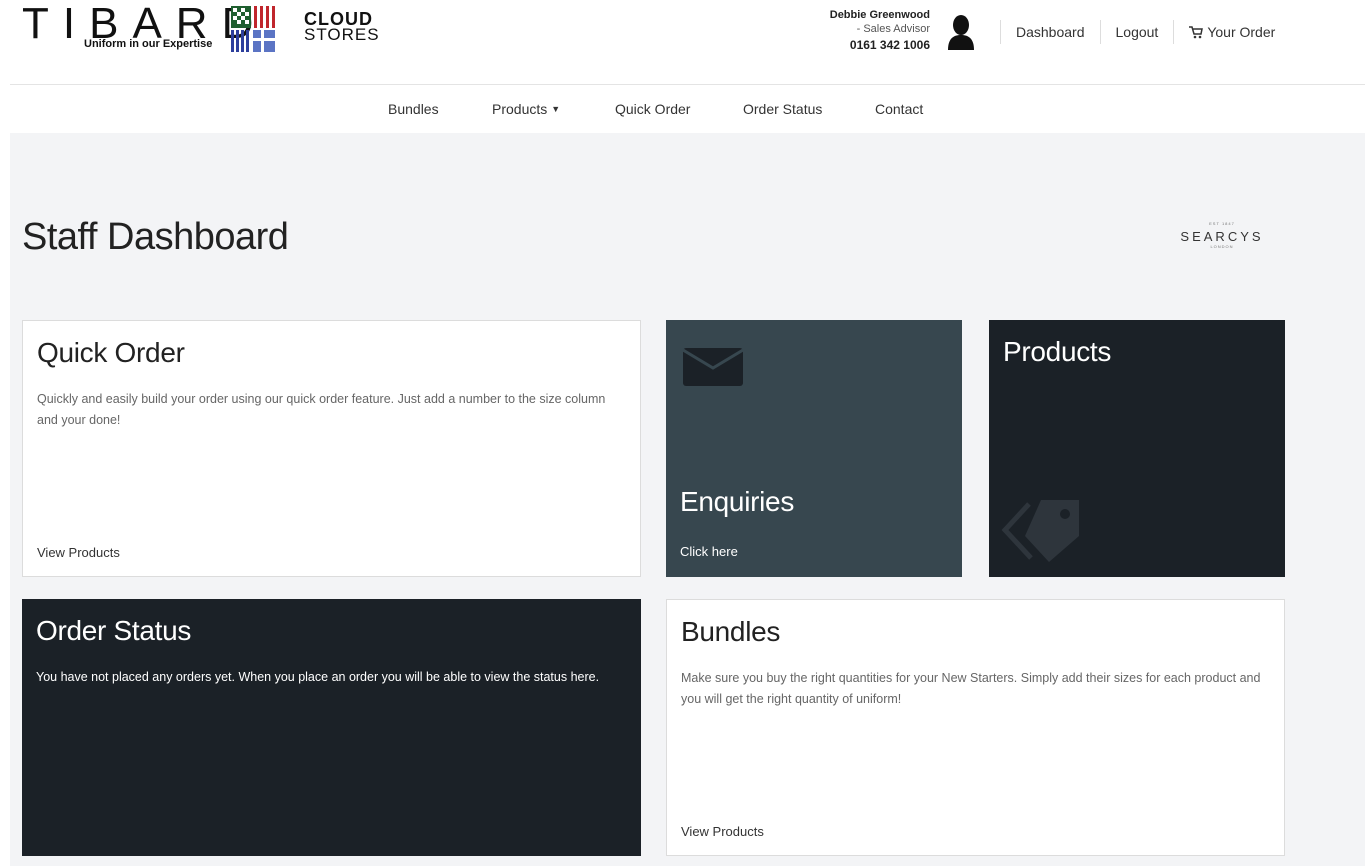 This screenshot has height=866, width=1365. What do you see at coordinates (782, 109) in the screenshot?
I see `nav-order-status: Order Status` at bounding box center [782, 109].